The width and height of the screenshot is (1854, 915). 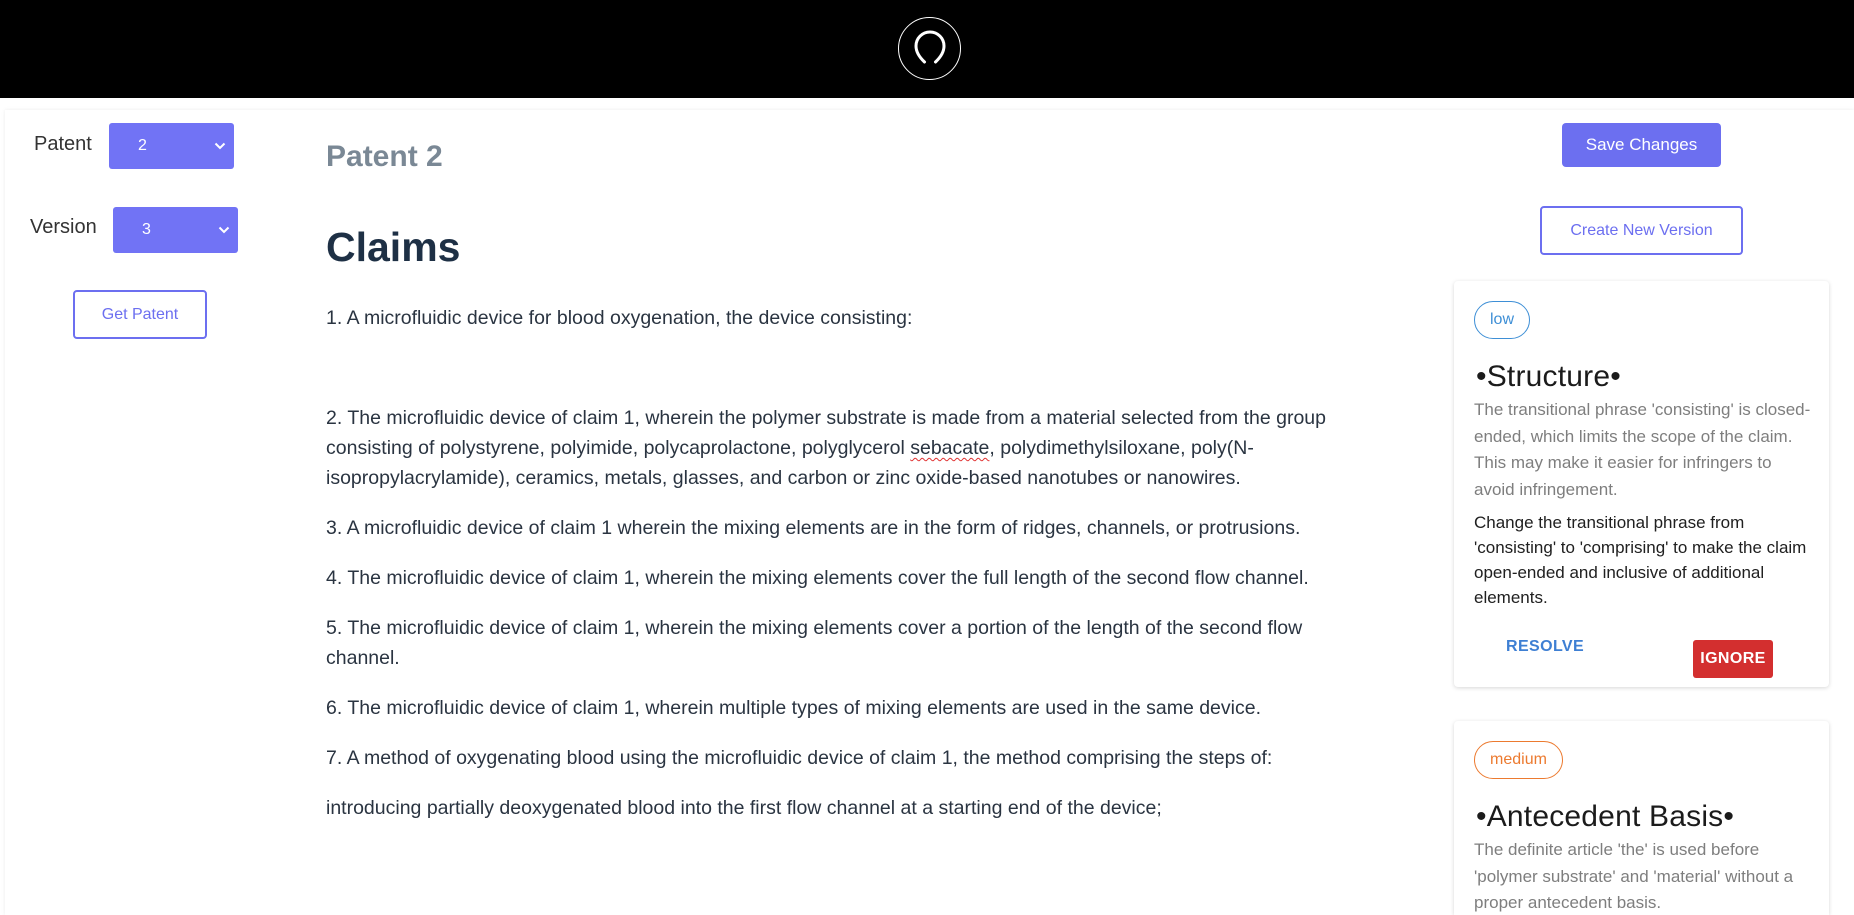 What do you see at coordinates (146, 229) in the screenshot?
I see `version-select-value: 3` at bounding box center [146, 229].